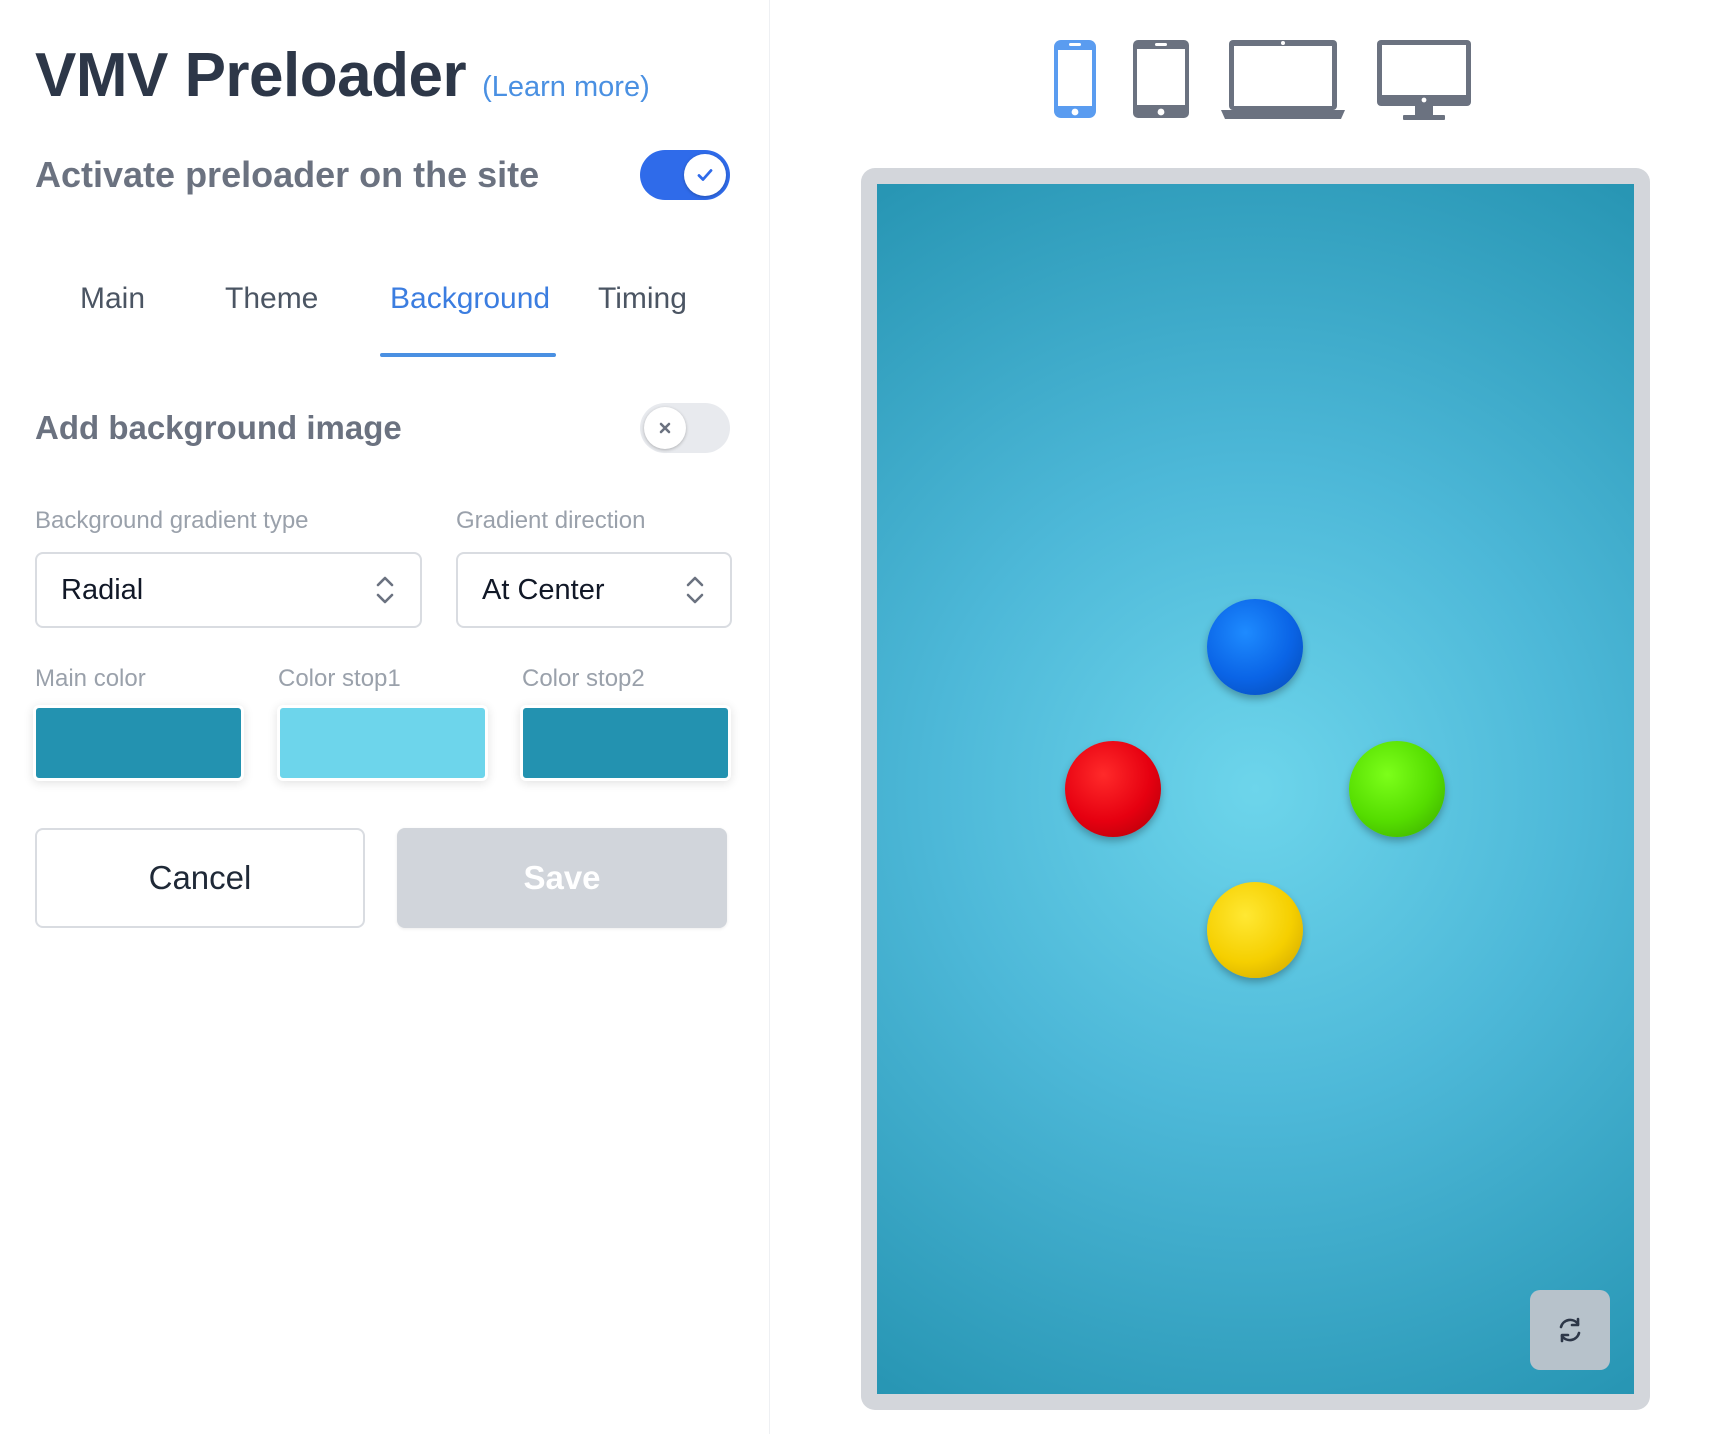 This screenshot has width=1717, height=1434. I want to click on tab-theme: Theme, so click(271, 299).